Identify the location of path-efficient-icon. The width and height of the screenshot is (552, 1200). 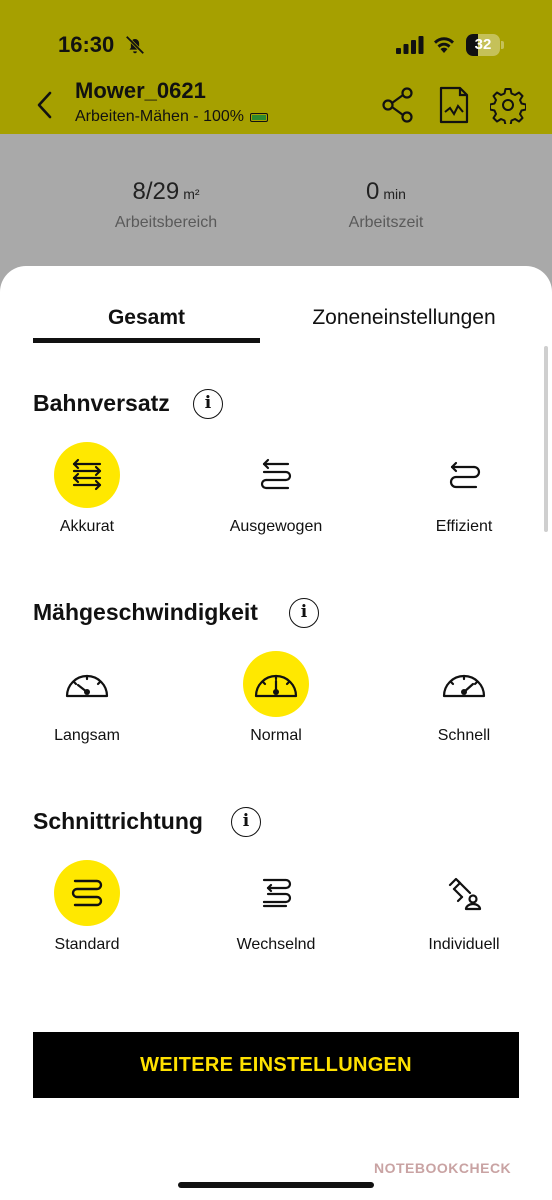
(465, 475).